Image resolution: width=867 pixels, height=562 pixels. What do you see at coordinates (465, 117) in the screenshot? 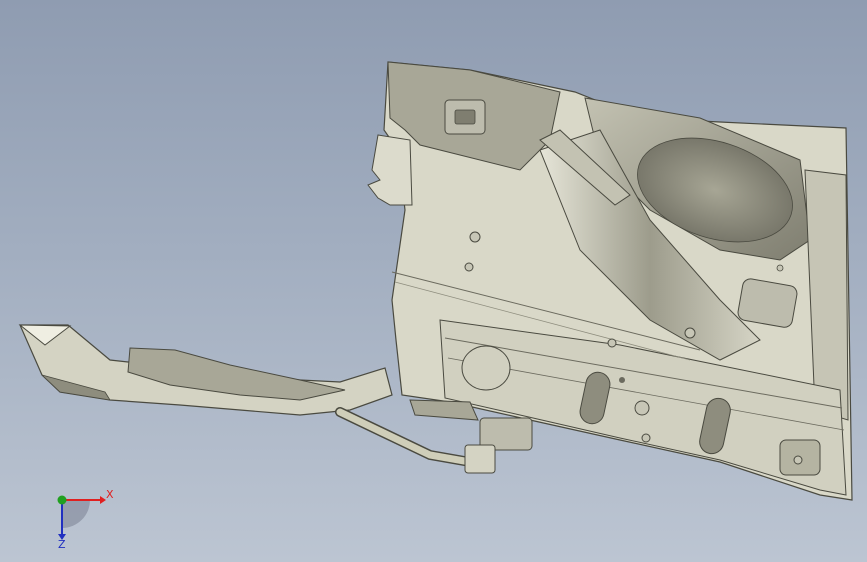
I see `rear-bracket-inner` at bounding box center [465, 117].